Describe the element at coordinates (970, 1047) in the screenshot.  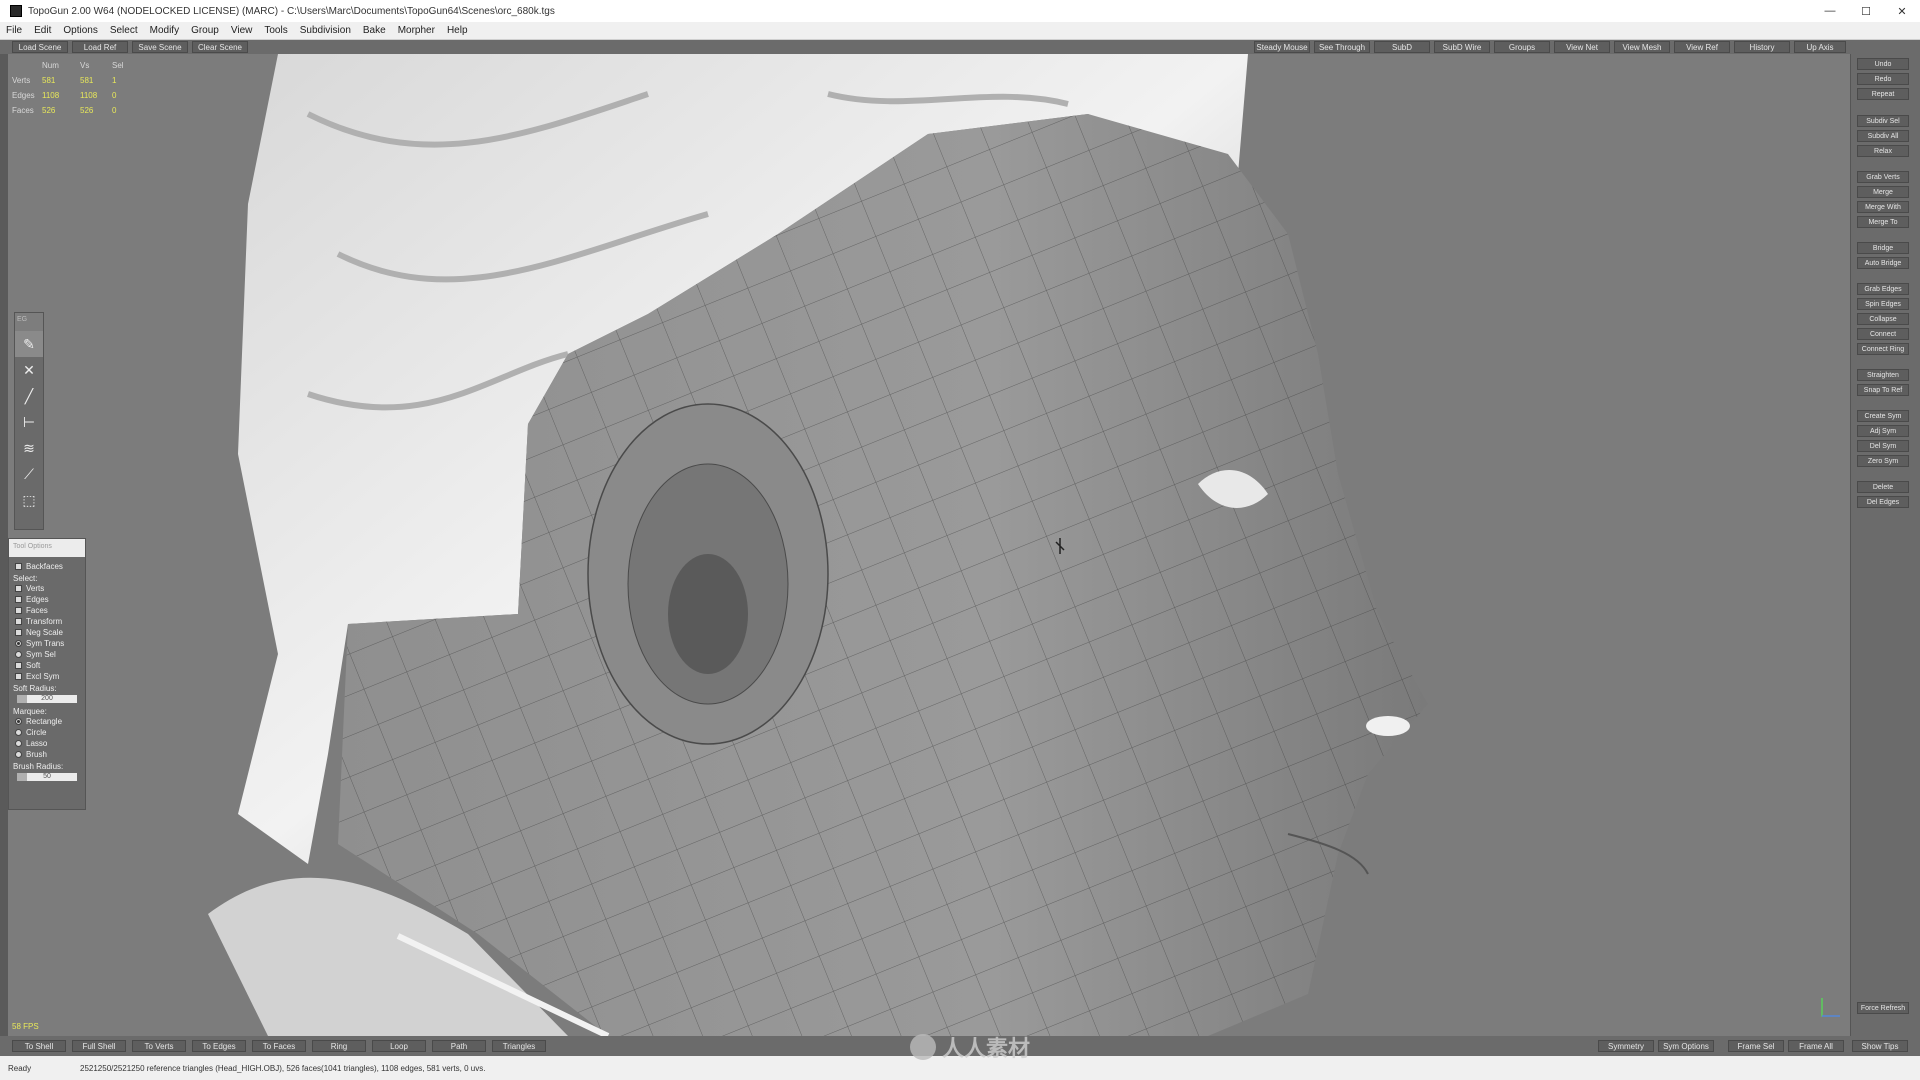
I see `watermark: 人人素材` at that location.